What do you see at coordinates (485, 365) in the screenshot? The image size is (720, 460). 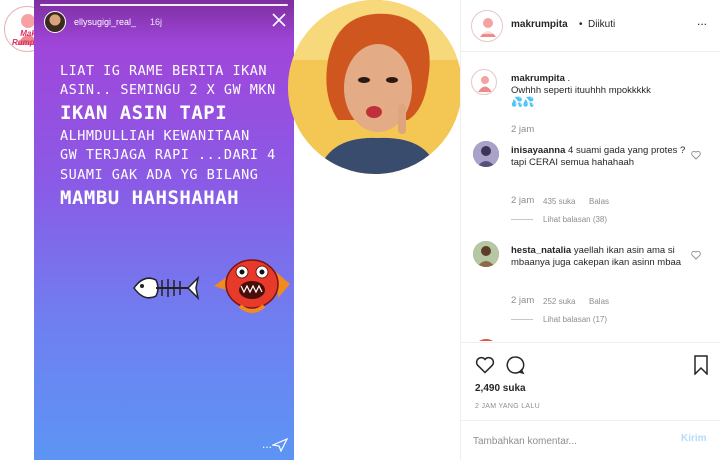 I see `like-heart-icon` at bounding box center [485, 365].